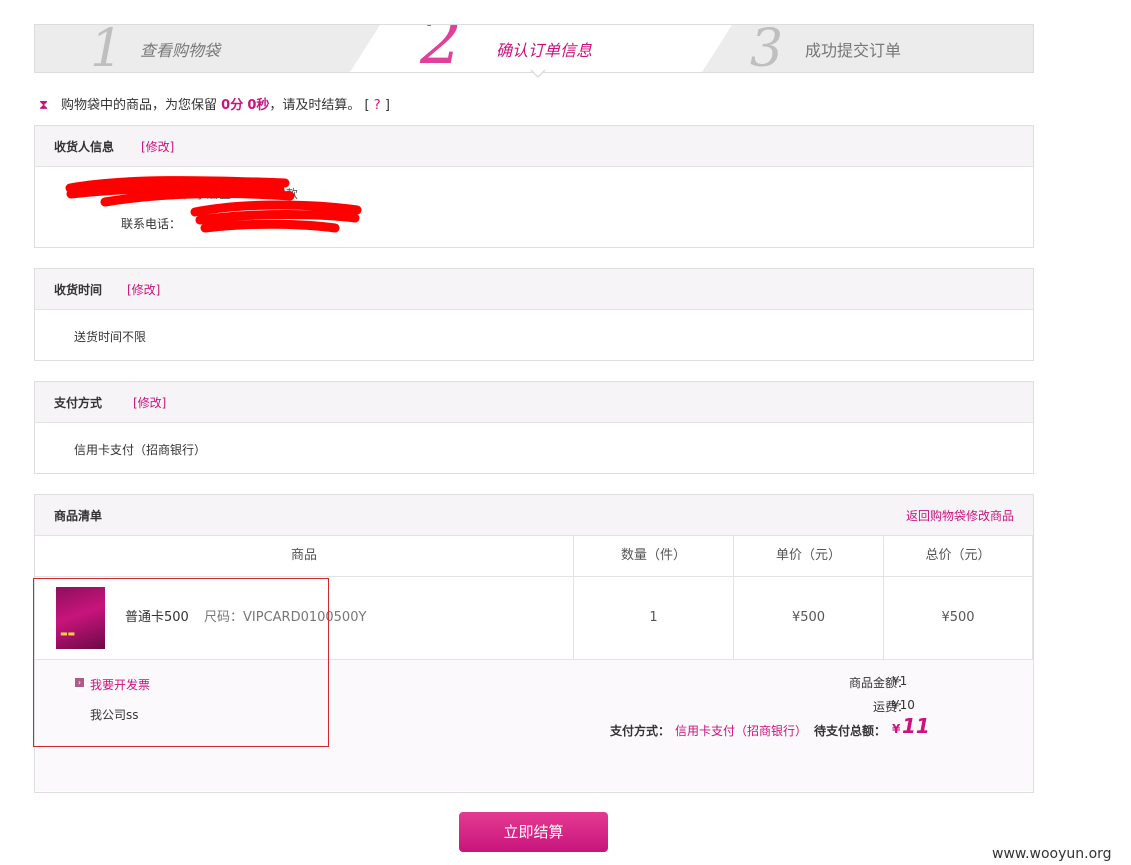  What do you see at coordinates (180, 50) in the screenshot?
I see `step-1-label: 查看购物袋` at bounding box center [180, 50].